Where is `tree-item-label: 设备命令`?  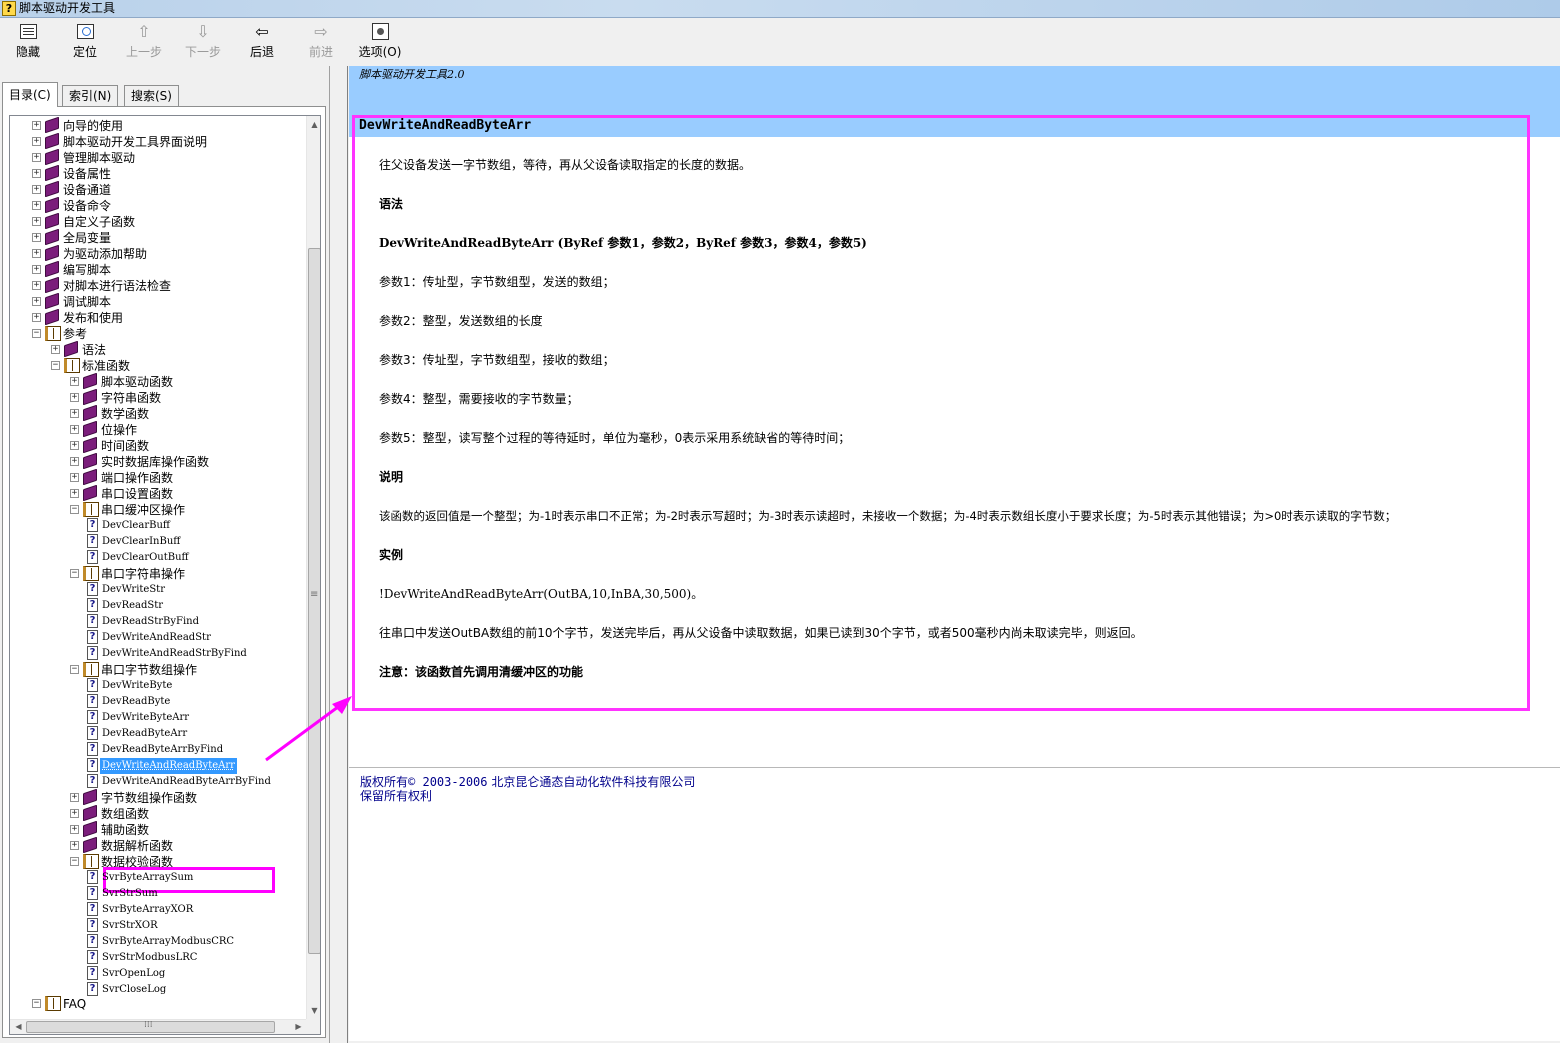 tree-item-label: 设备命令 is located at coordinates (87, 206).